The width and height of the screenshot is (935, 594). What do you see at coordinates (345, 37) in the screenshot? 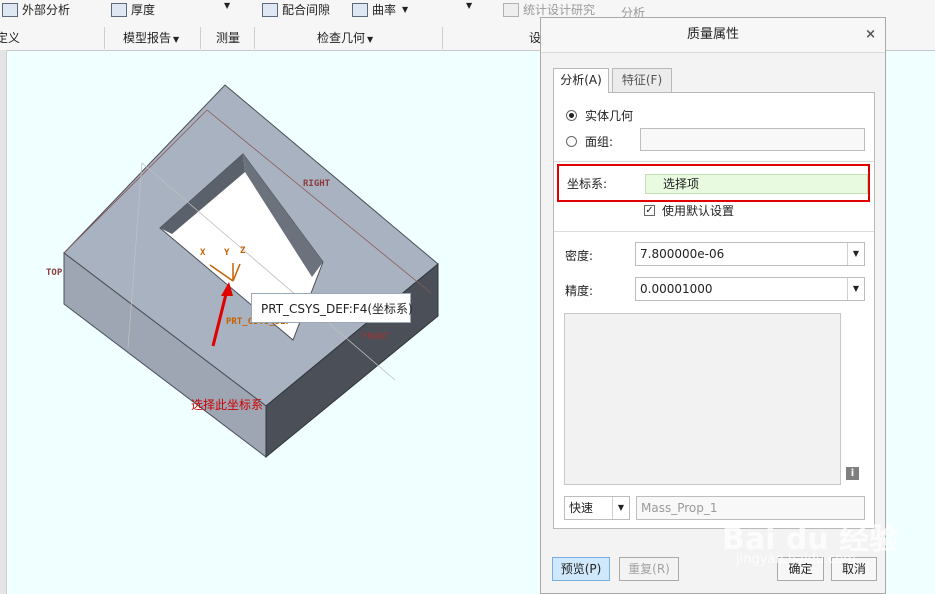
I see `group-inspect-geometry: 检查几何 ▼` at bounding box center [345, 37].